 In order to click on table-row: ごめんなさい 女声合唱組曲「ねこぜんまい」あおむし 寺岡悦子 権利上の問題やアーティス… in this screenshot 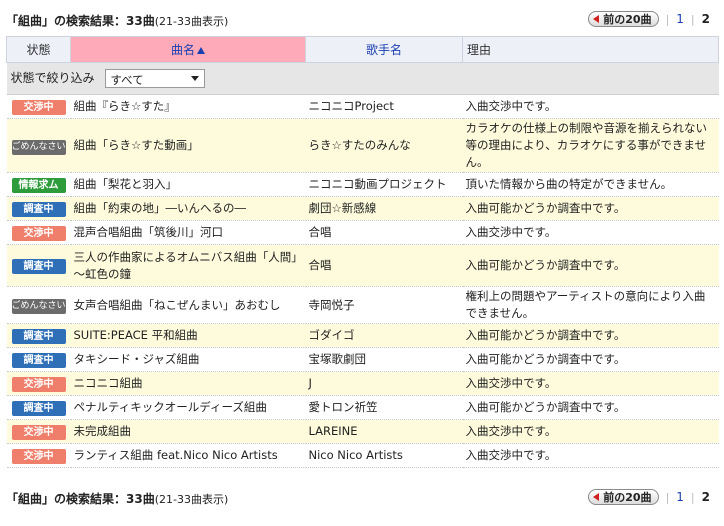, I will do `click(362, 305)`.